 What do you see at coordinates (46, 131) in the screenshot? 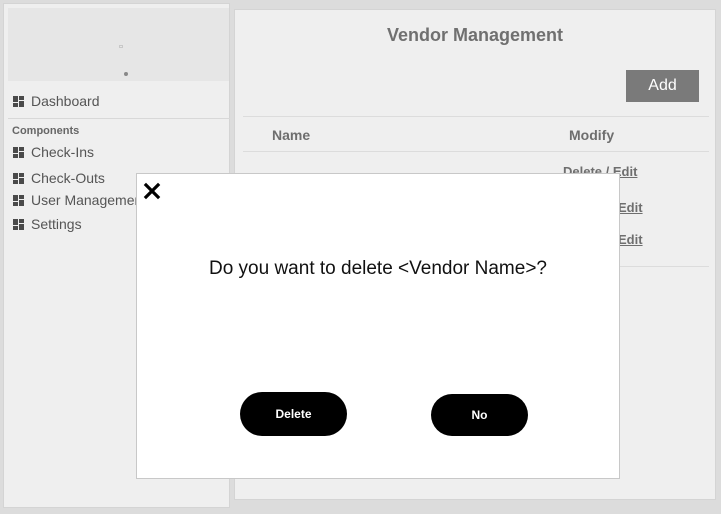
I see `sidebar-section-label: Components` at bounding box center [46, 131].